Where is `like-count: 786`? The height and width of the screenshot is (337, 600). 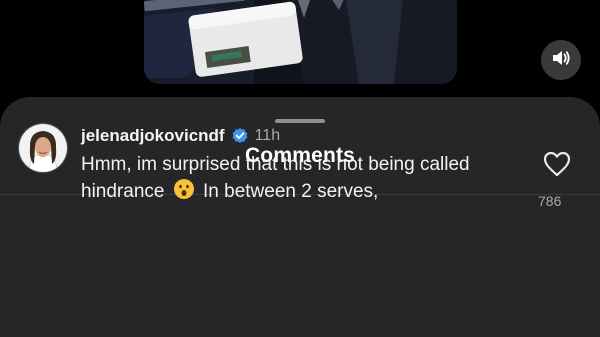
like-count: 786 is located at coordinates (550, 201).